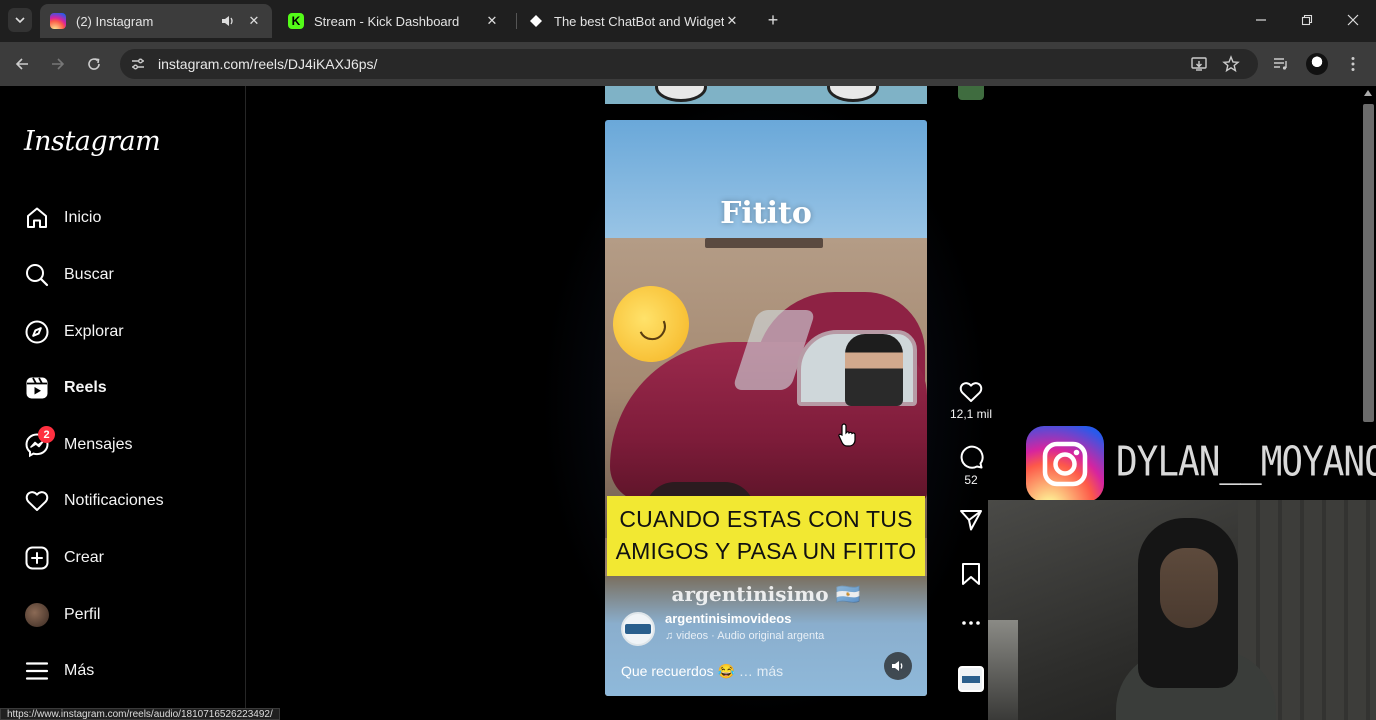  I want to click on restore-button, so click(1307, 20).